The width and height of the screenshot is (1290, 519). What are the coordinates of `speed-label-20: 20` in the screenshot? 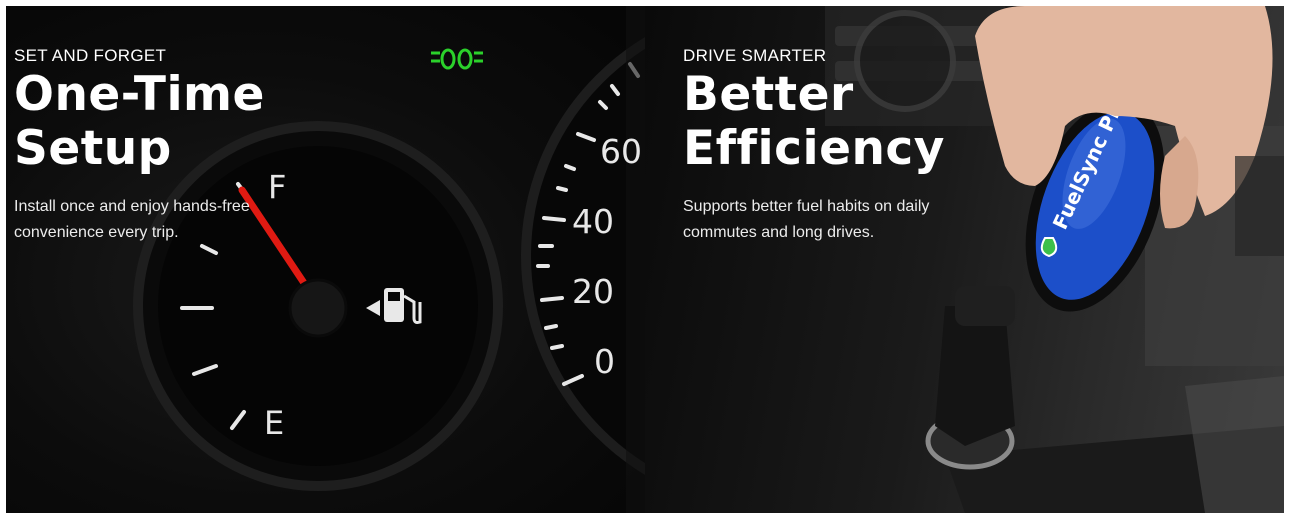 It's located at (593, 291).